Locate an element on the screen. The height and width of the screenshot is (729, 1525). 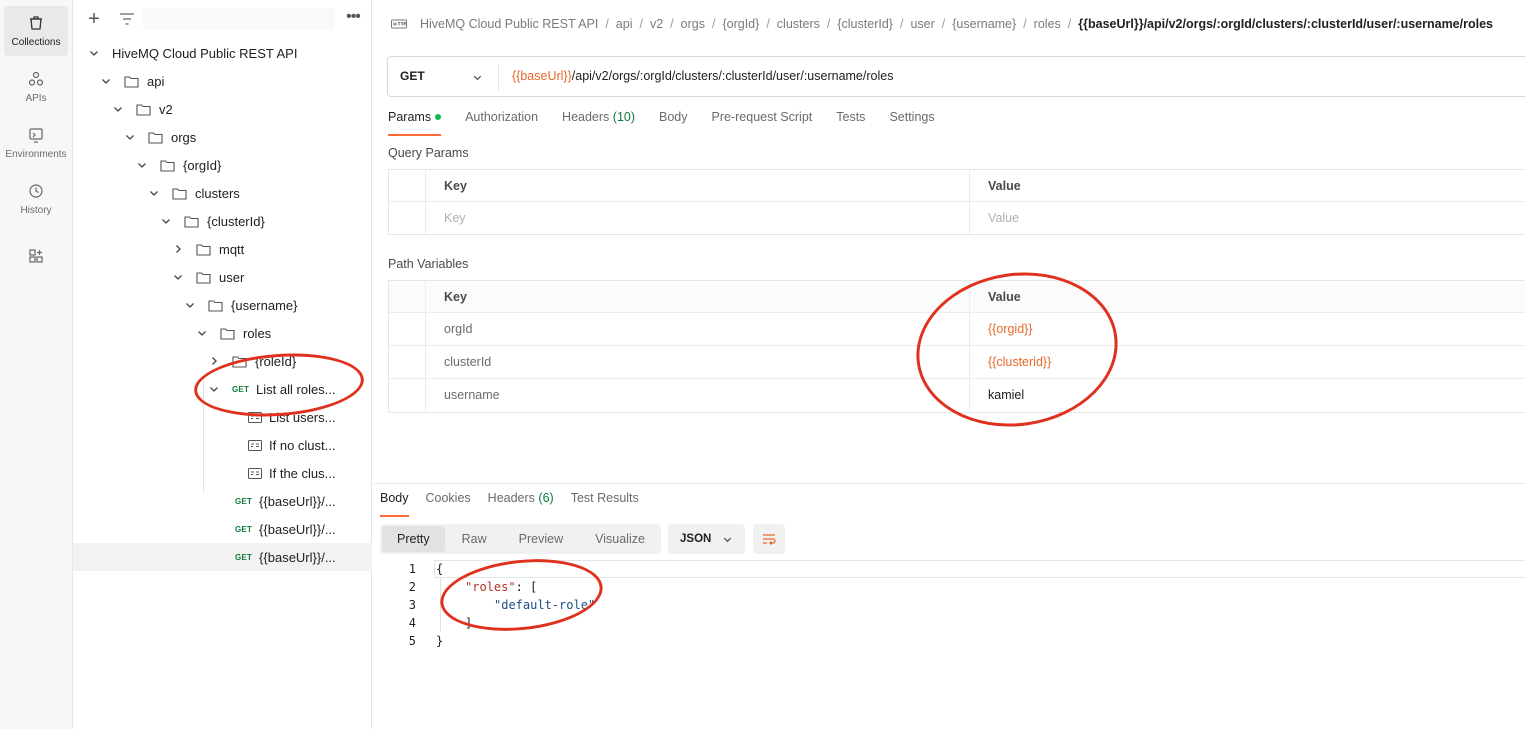
plus-icon: + is located at coordinates (94, 19).